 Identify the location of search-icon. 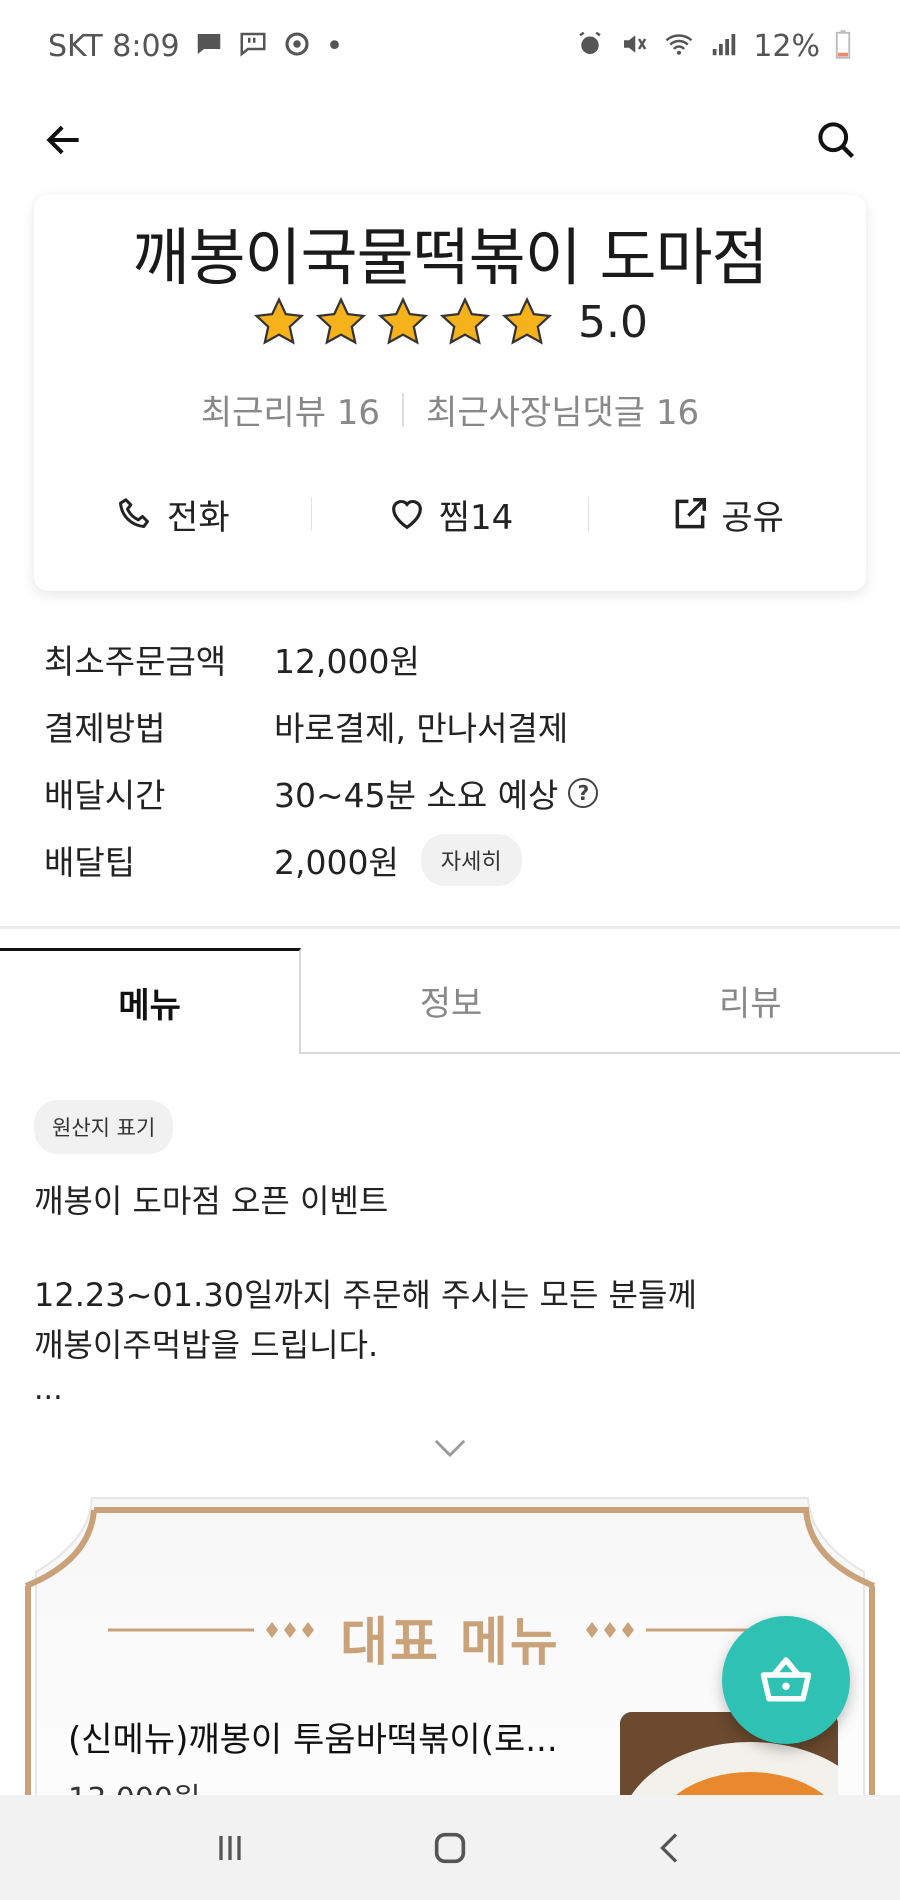
(836, 140).